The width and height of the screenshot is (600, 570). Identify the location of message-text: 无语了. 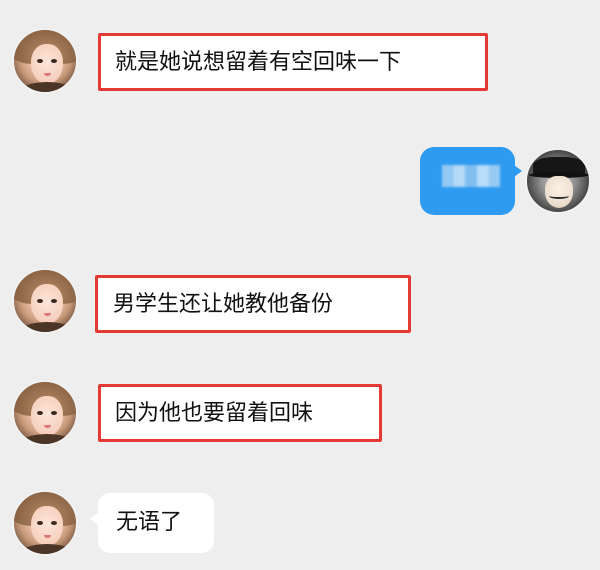
(149, 522).